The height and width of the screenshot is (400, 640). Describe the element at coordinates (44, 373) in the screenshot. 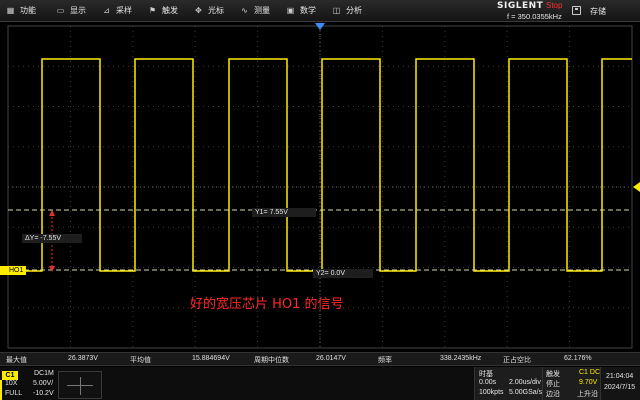

I see `channel-coupling: DC1M` at that location.